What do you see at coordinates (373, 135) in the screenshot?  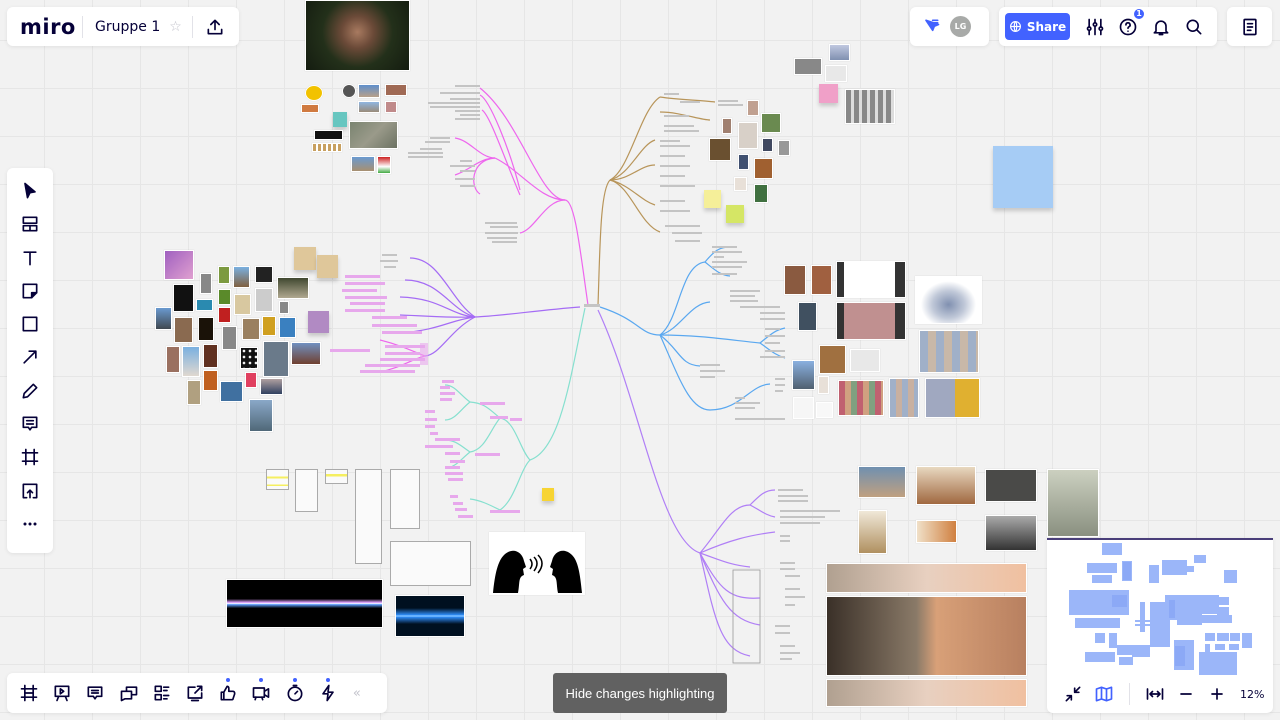 I see `image-highway-aerial` at bounding box center [373, 135].